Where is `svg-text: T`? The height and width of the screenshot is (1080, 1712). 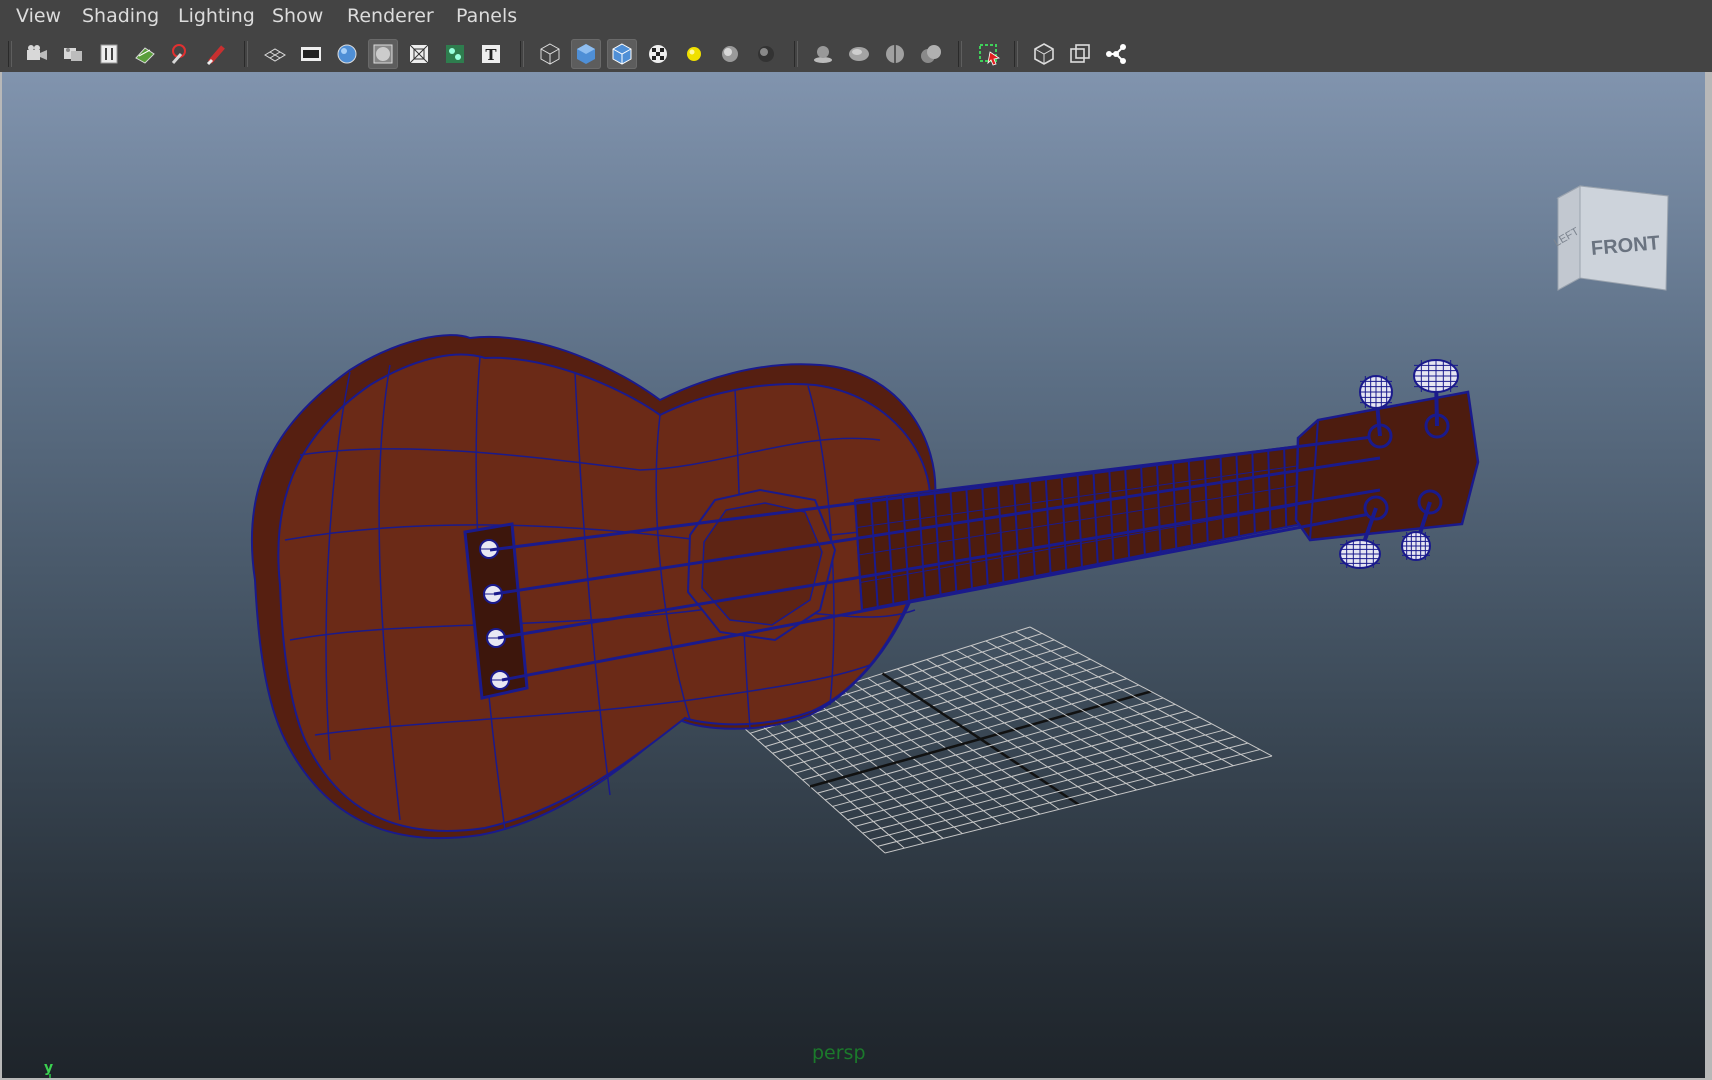 svg-text: T is located at coordinates (491, 55).